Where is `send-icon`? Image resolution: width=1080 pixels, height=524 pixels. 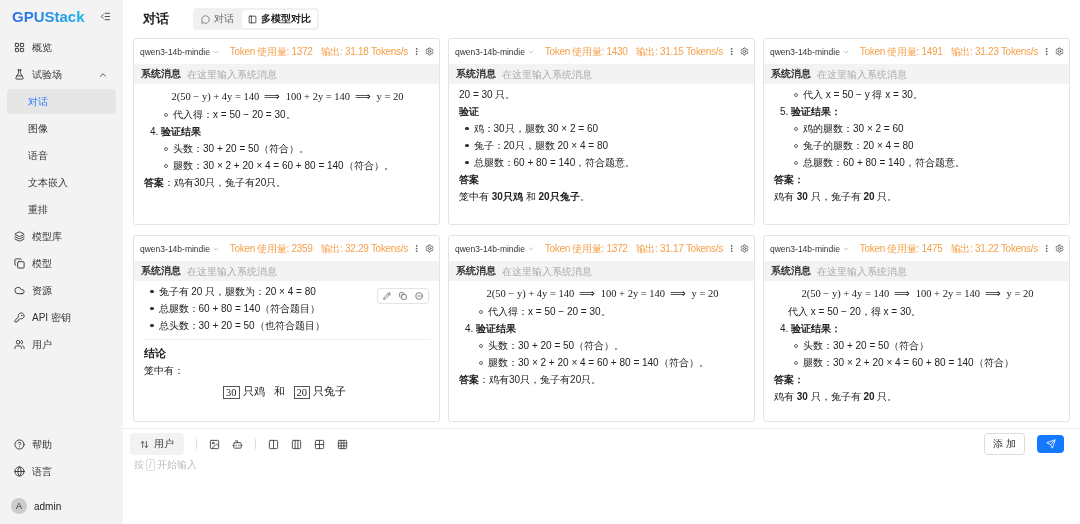 send-icon is located at coordinates (1050, 444).